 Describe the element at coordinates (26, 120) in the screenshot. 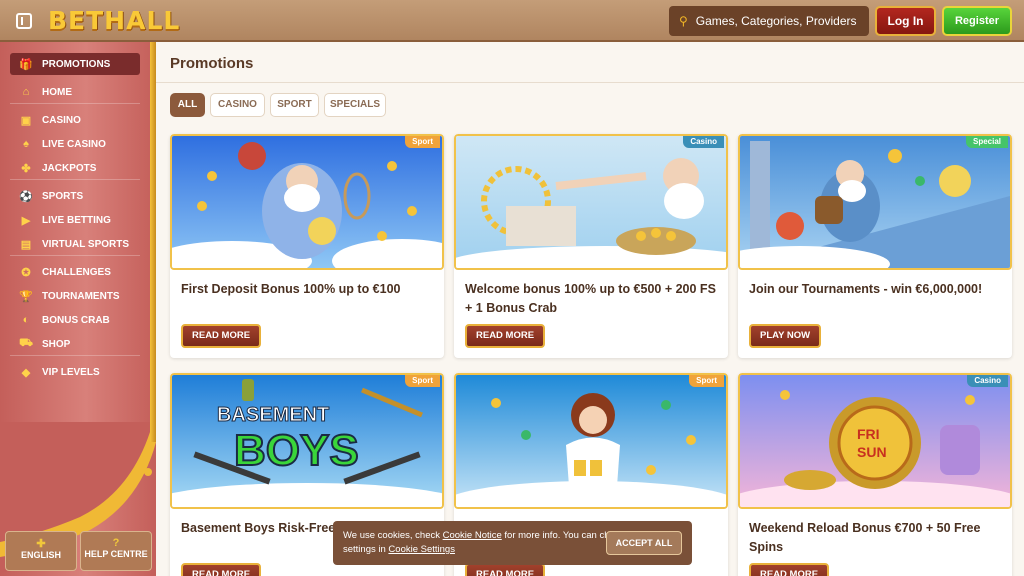

I see `slot-icon: ▣` at that location.